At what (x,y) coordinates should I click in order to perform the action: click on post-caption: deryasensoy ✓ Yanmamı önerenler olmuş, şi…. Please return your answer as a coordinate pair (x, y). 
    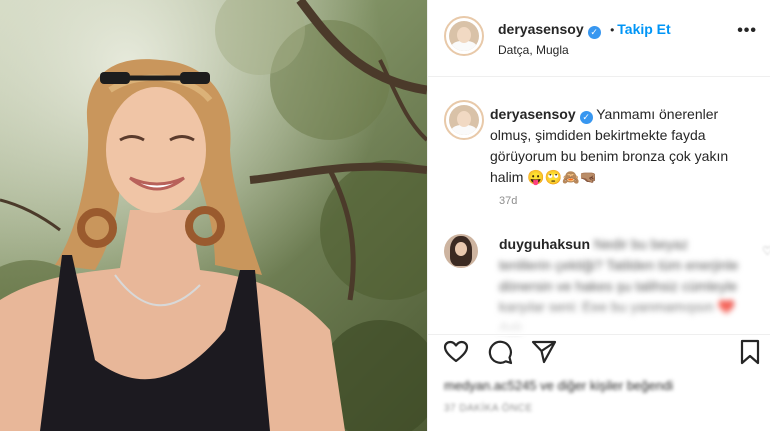
    Looking at the image, I should click on (610, 146).